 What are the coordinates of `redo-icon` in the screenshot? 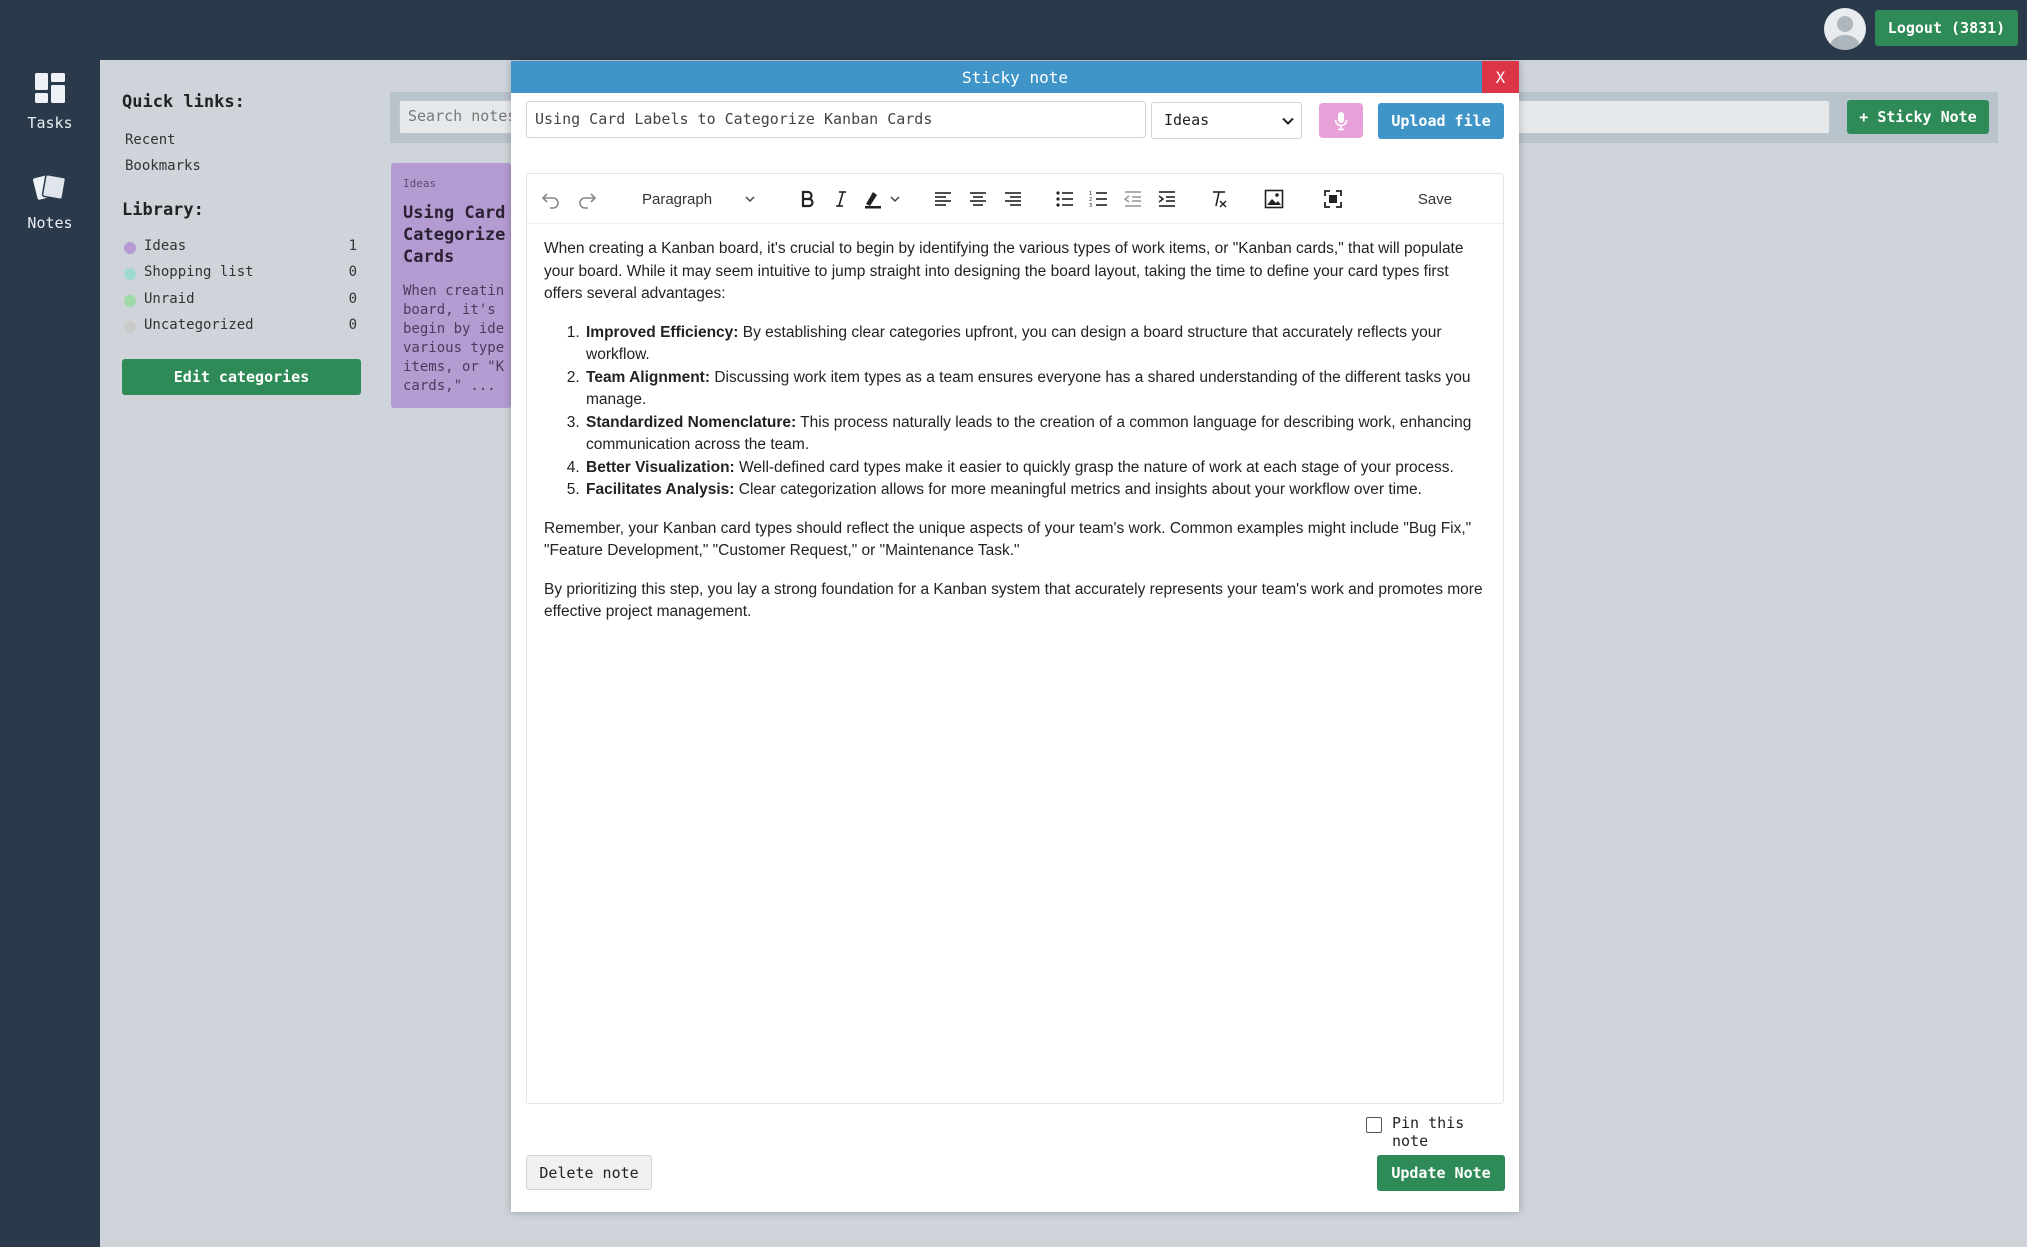 It's located at (587, 199).